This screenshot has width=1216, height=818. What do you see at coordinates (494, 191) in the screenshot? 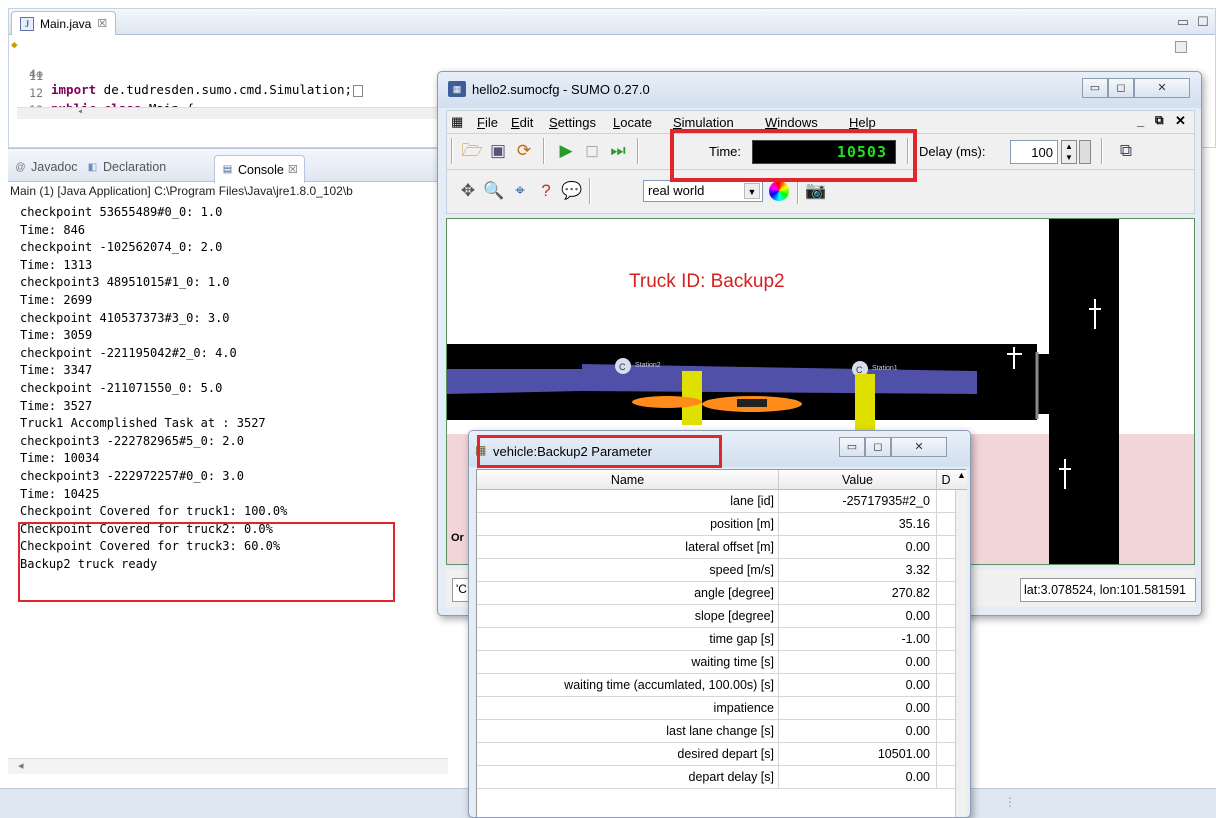
I see `zoom-icon: 🔍` at bounding box center [494, 191].